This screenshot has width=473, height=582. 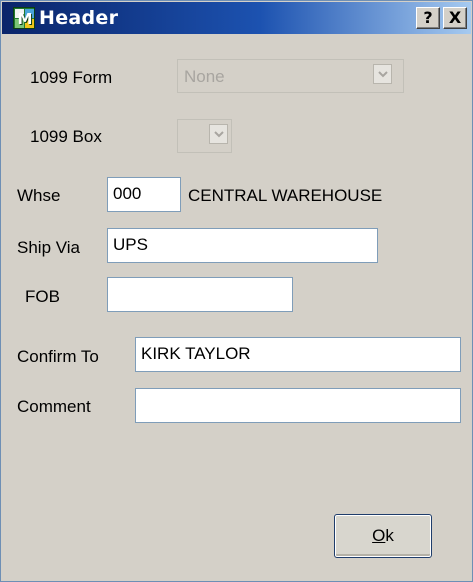 I want to click on whse-label: Whse, so click(x=39, y=195).